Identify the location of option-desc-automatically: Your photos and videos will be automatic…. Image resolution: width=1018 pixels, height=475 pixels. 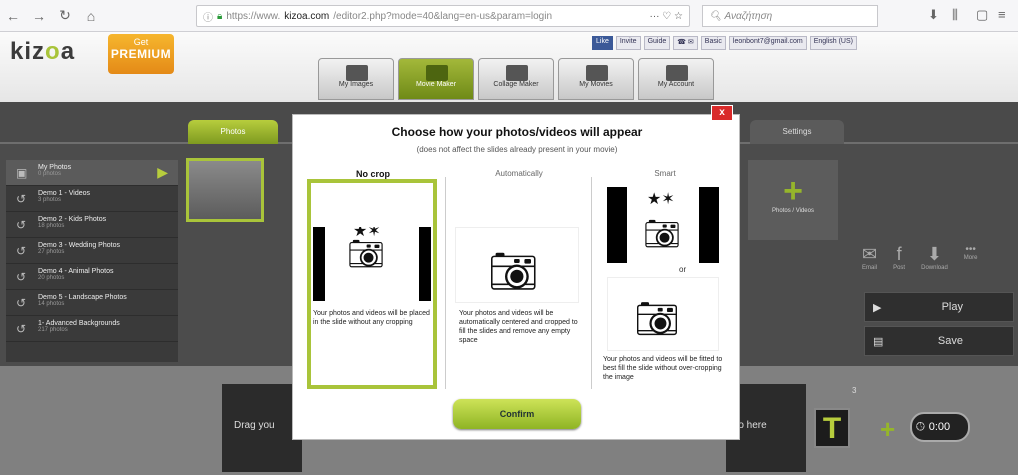
(518, 327).